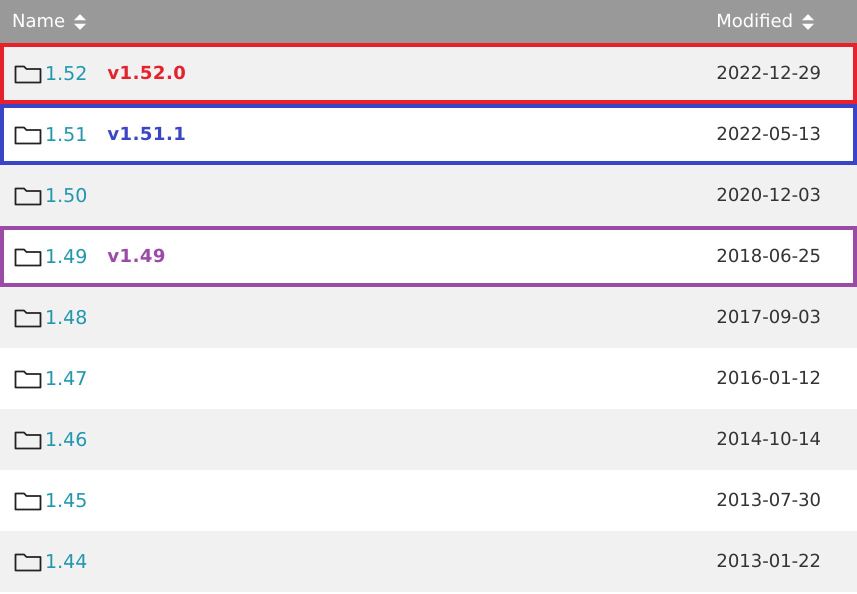 The width and height of the screenshot is (857, 594). I want to click on modified-date: 2014-10-14, so click(768, 439).